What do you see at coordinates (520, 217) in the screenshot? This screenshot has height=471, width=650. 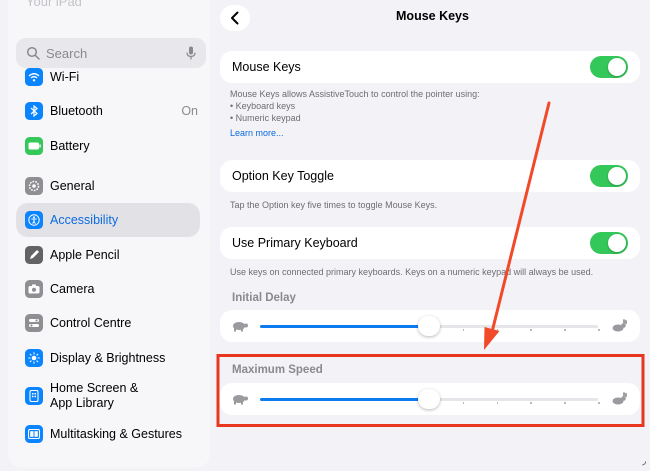 I see `annotation-arrow-shaft` at bounding box center [520, 217].